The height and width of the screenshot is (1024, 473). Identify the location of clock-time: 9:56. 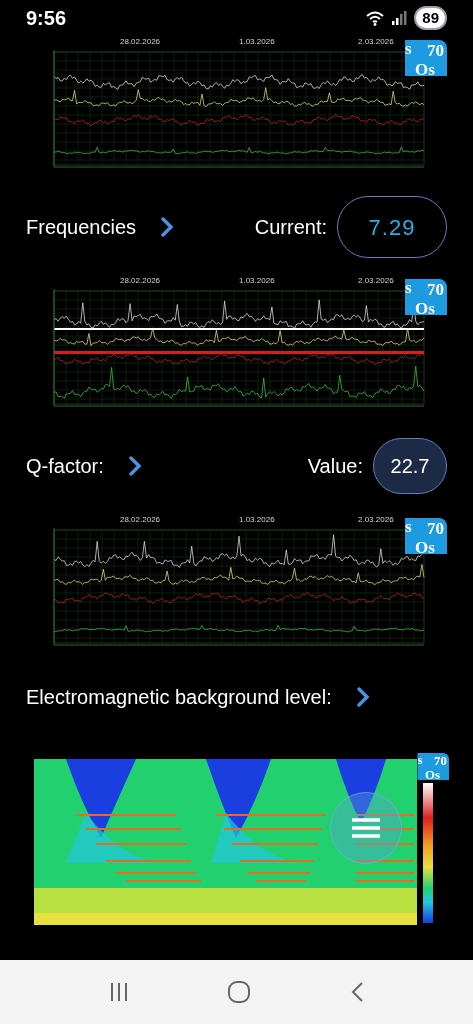
(46, 18).